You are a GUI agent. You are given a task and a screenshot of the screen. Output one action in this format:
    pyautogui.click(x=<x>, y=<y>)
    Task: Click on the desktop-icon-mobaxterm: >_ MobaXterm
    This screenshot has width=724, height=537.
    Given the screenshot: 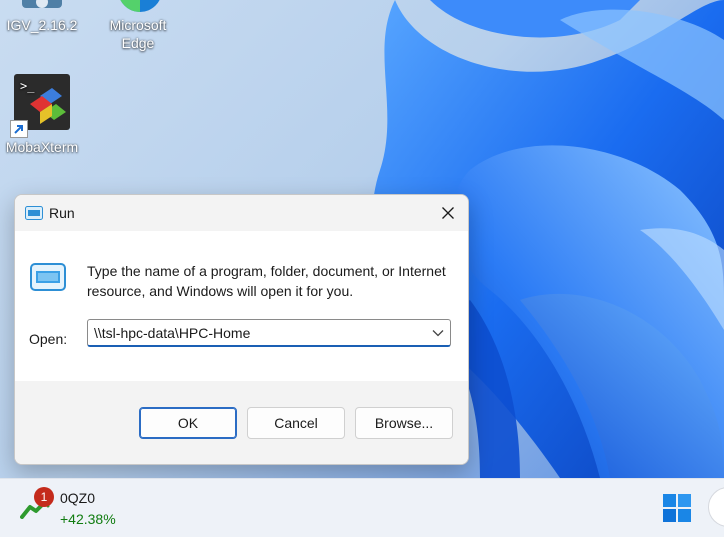 What is the action you would take?
    pyautogui.click(x=42, y=115)
    